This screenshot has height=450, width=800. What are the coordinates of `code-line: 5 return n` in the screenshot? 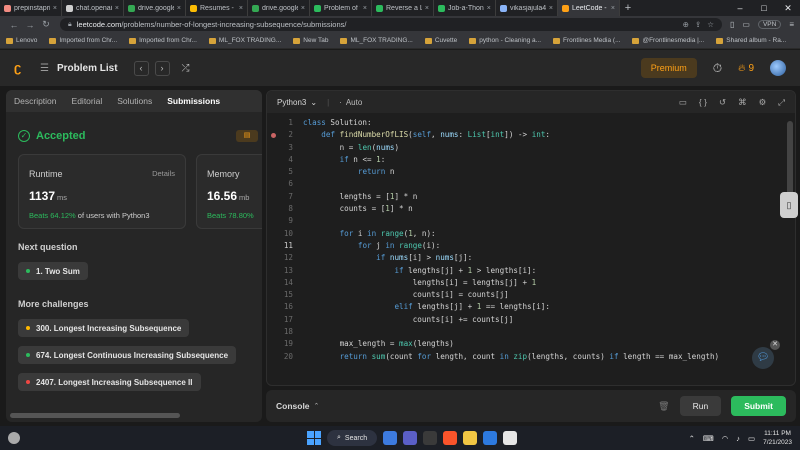 It's located at (527, 172).